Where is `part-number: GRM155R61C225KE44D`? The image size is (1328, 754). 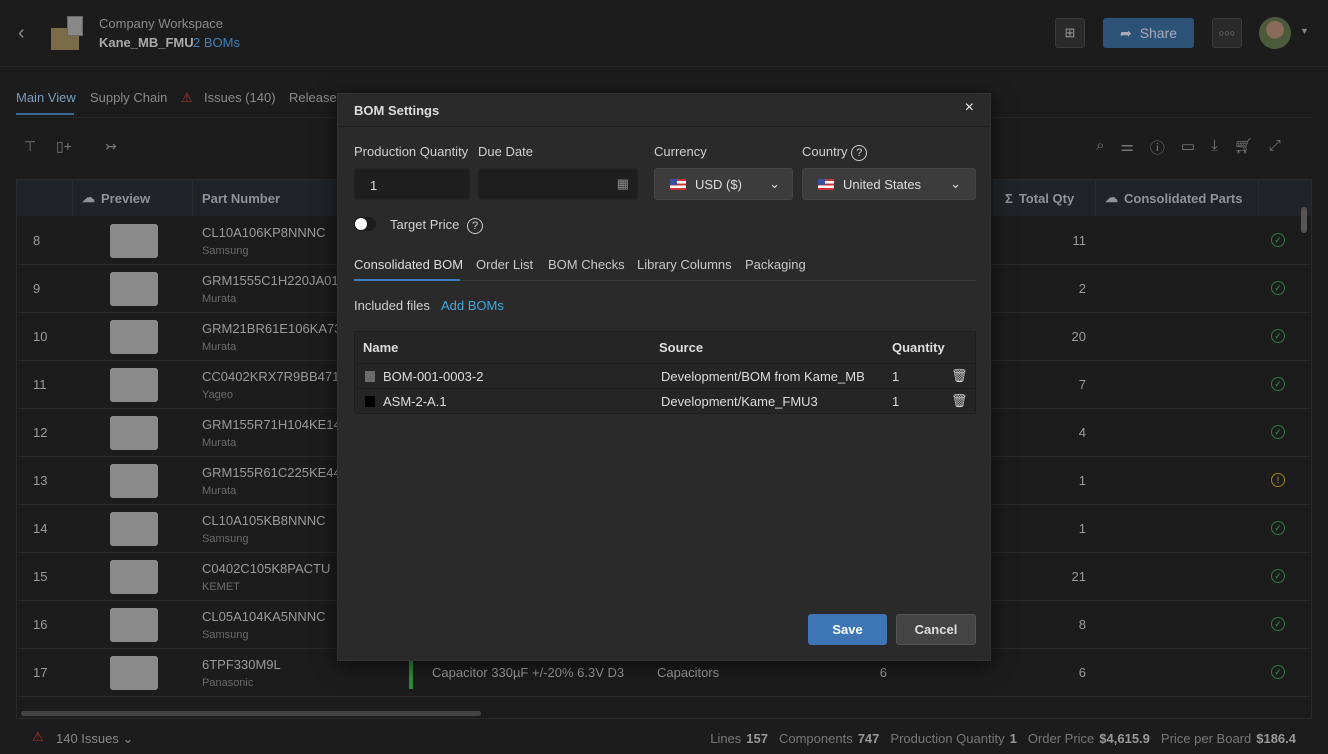 part-number: GRM155R61C225KE44D is located at coordinates (276, 472).